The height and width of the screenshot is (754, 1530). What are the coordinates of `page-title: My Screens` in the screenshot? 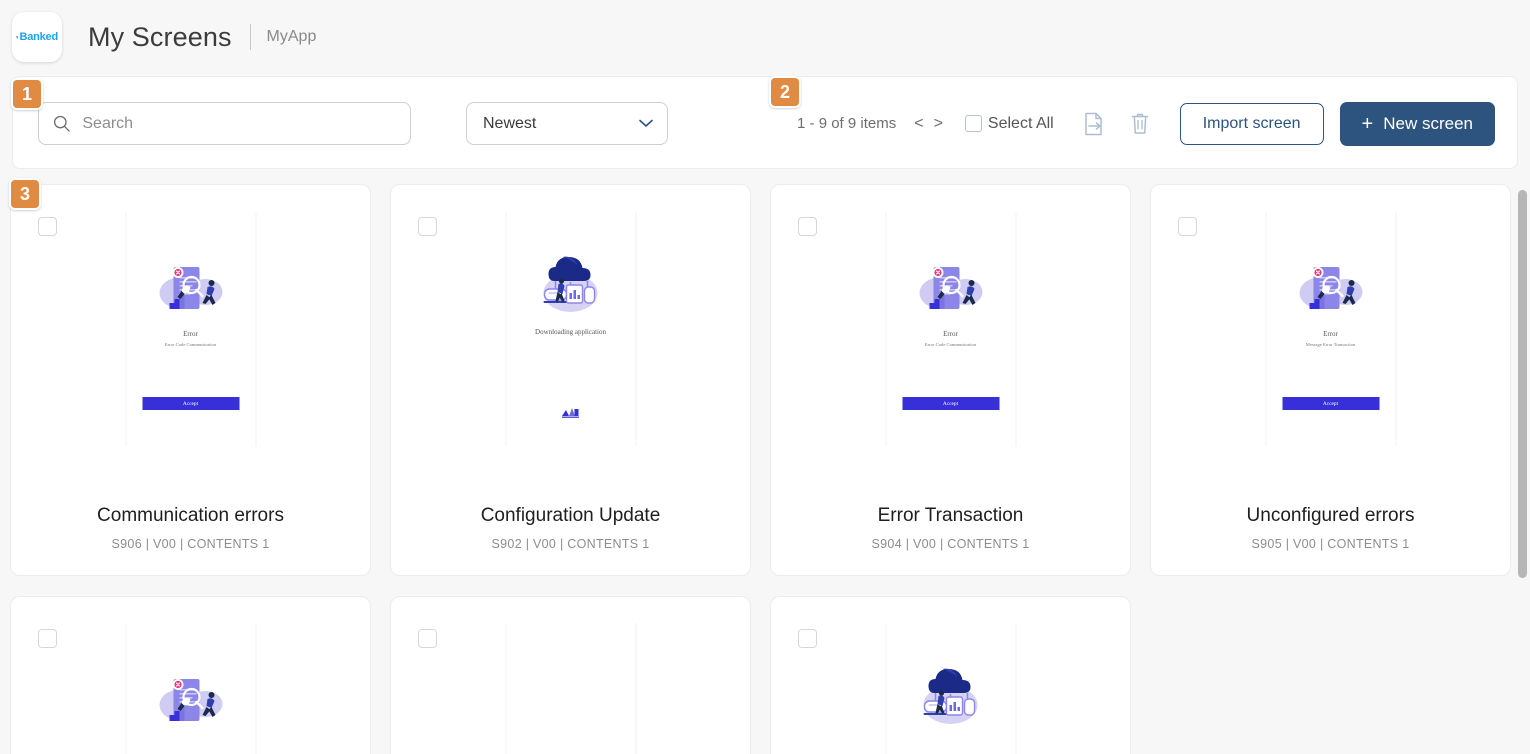 It's located at (160, 36).